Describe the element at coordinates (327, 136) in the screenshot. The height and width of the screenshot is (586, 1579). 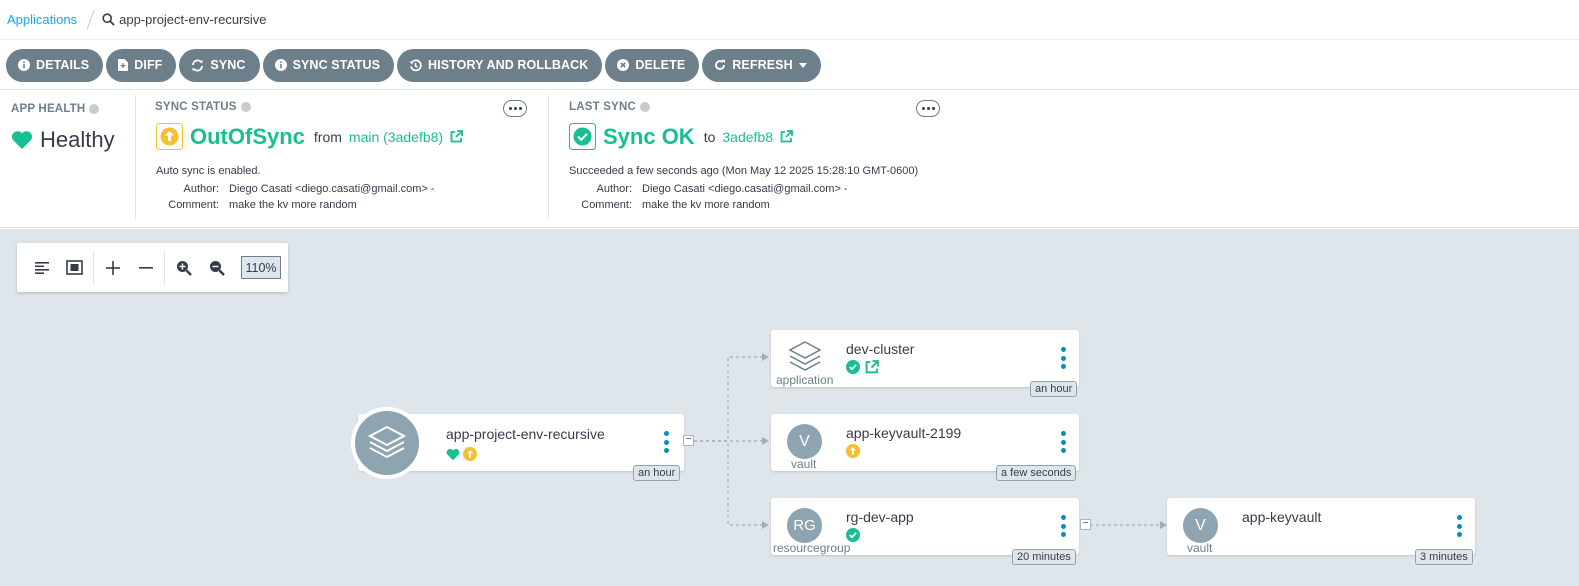
I see `sync-from-label: from` at that location.